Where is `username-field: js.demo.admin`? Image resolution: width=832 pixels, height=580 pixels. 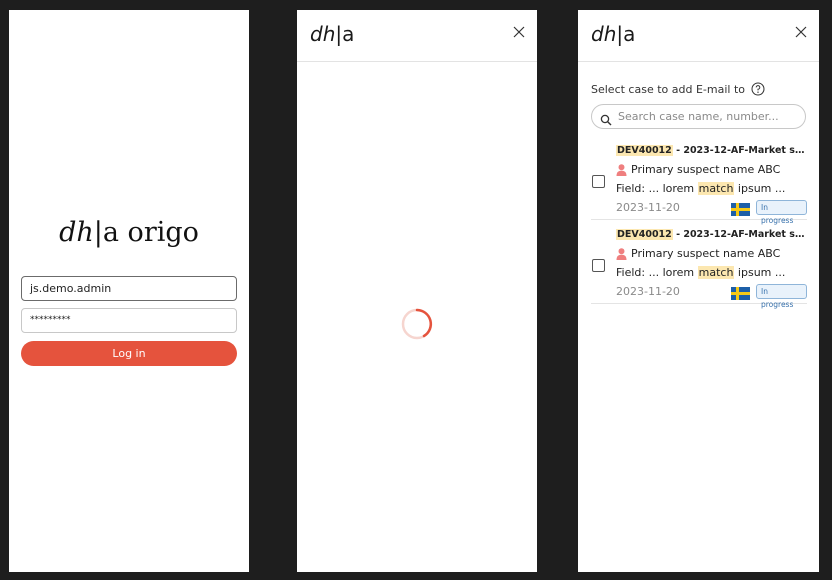
username-field: js.demo.admin is located at coordinates (129, 288).